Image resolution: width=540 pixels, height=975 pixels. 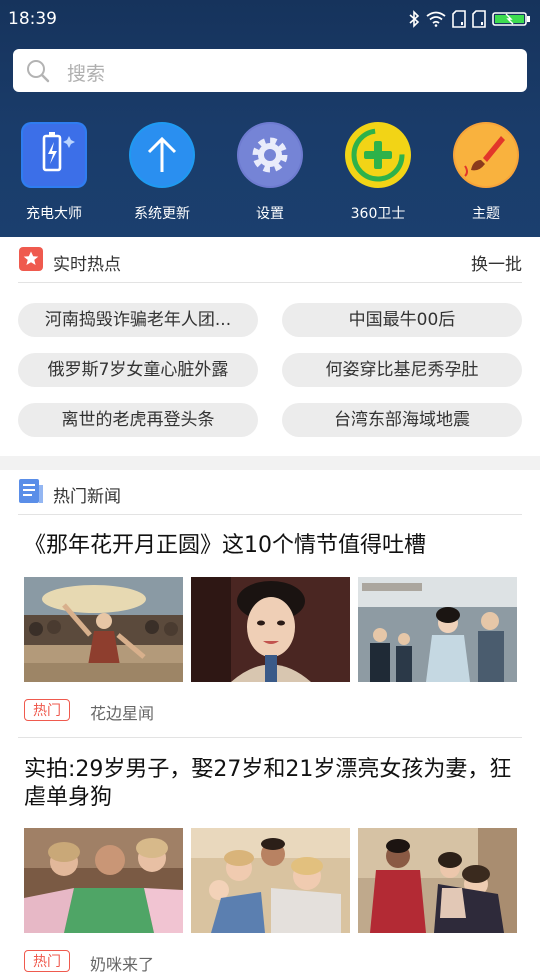 I want to click on hot-topic-item: 台湾东部海域地震, so click(x=402, y=420).